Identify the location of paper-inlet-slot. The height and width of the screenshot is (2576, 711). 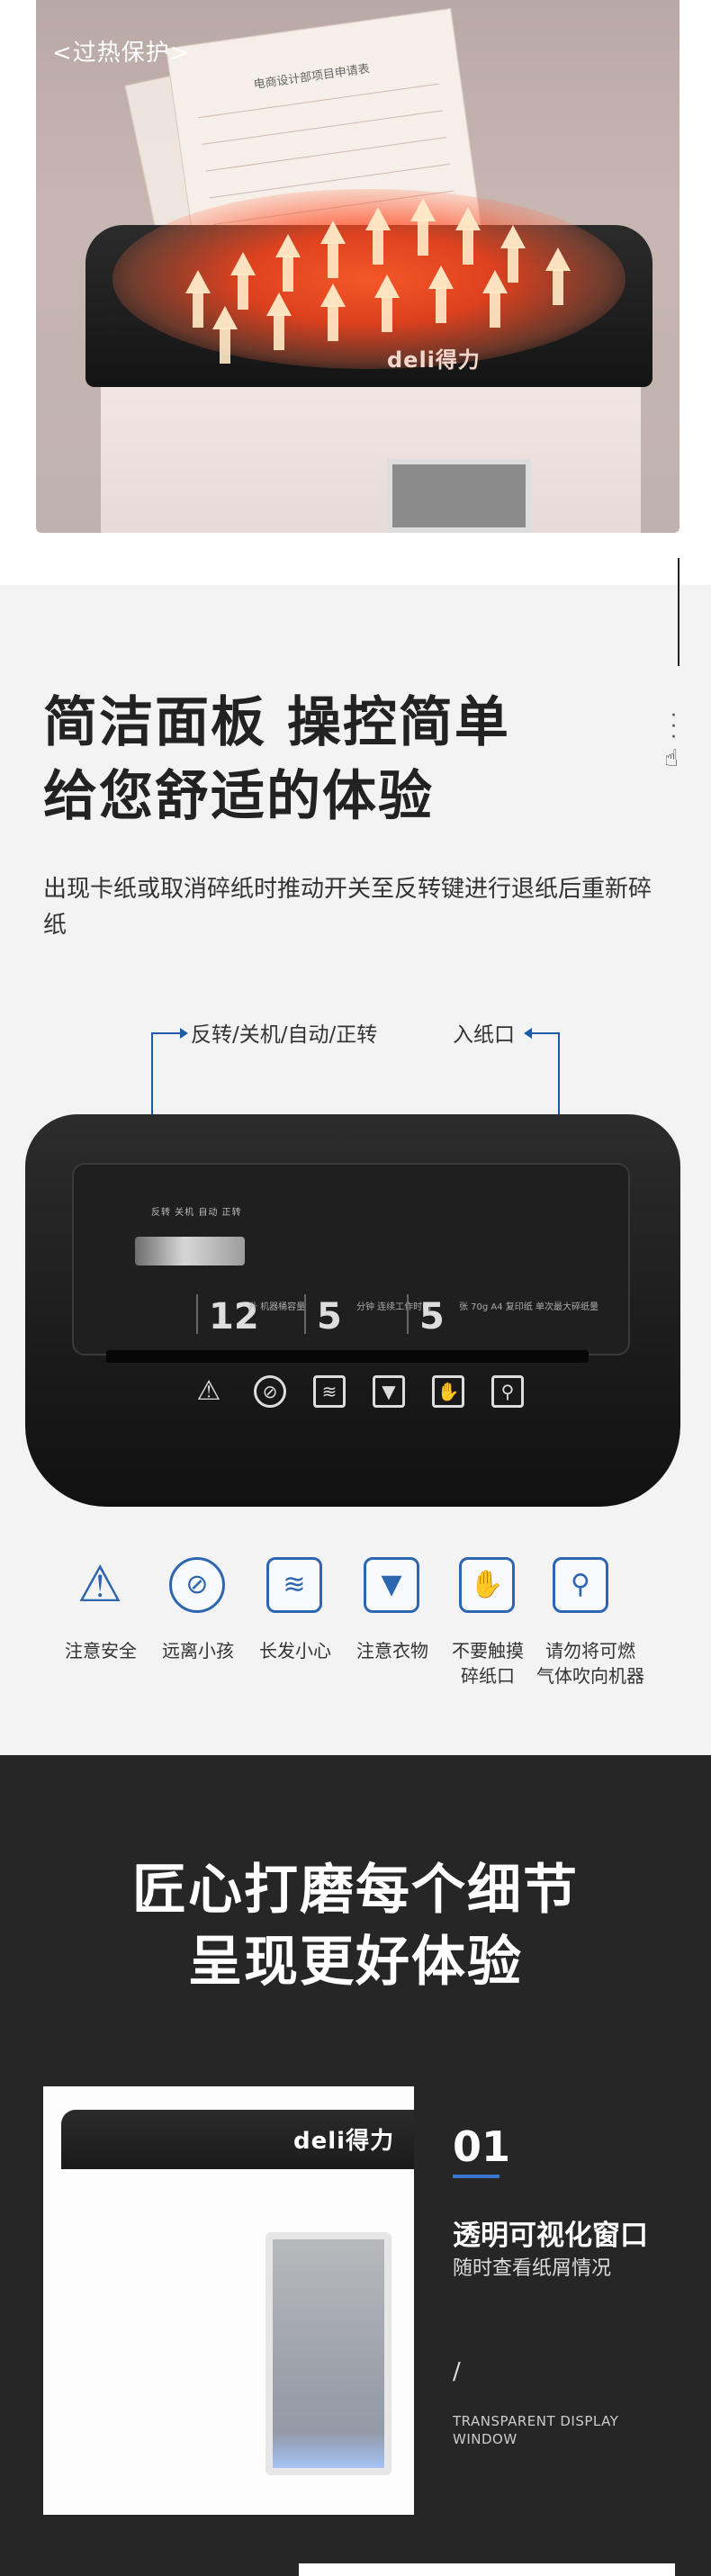
(348, 1356).